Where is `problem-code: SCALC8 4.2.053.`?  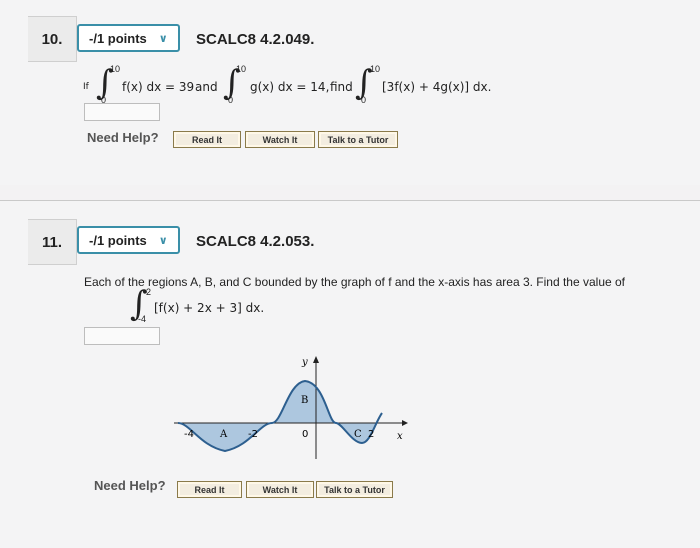
problem-code: SCALC8 4.2.053. is located at coordinates (255, 241).